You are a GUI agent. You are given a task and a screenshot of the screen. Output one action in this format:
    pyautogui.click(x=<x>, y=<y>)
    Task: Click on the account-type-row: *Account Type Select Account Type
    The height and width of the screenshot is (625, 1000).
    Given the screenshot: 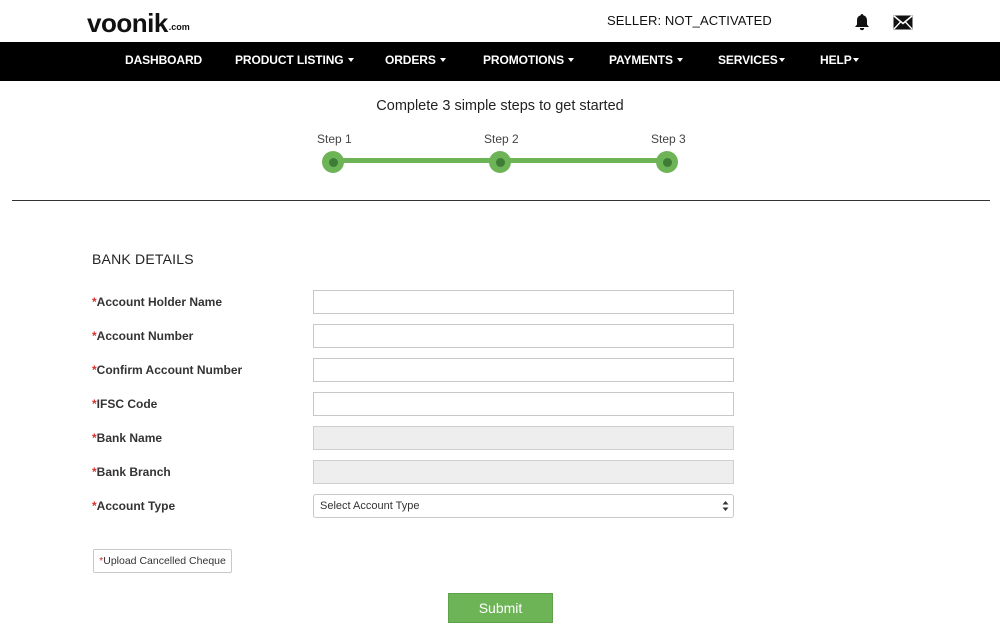 What is the action you would take?
    pyautogui.click(x=413, y=506)
    